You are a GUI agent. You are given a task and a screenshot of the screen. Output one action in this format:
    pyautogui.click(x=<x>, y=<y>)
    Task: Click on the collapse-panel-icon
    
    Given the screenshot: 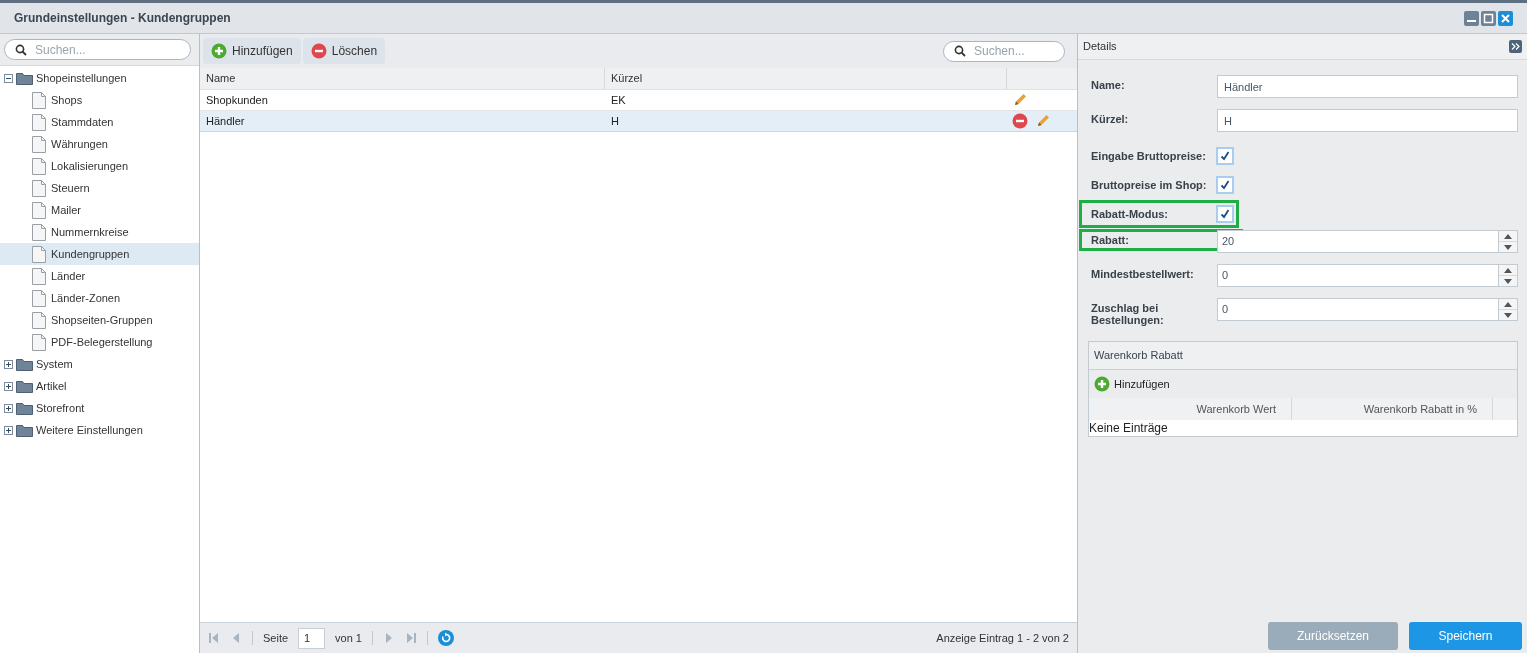 What is the action you would take?
    pyautogui.click(x=1515, y=46)
    